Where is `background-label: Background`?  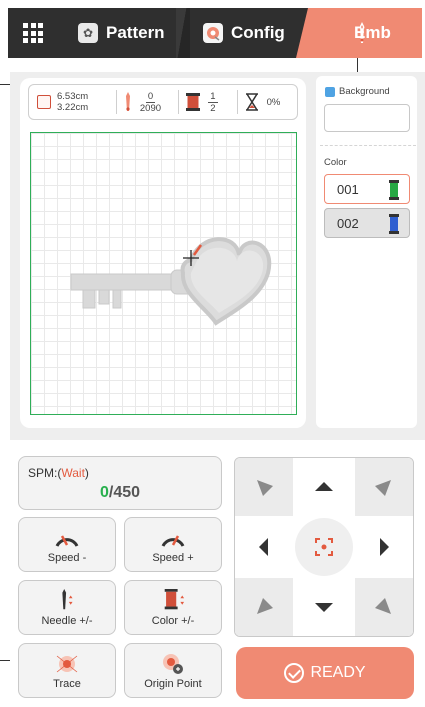 background-label: Background is located at coordinates (357, 91).